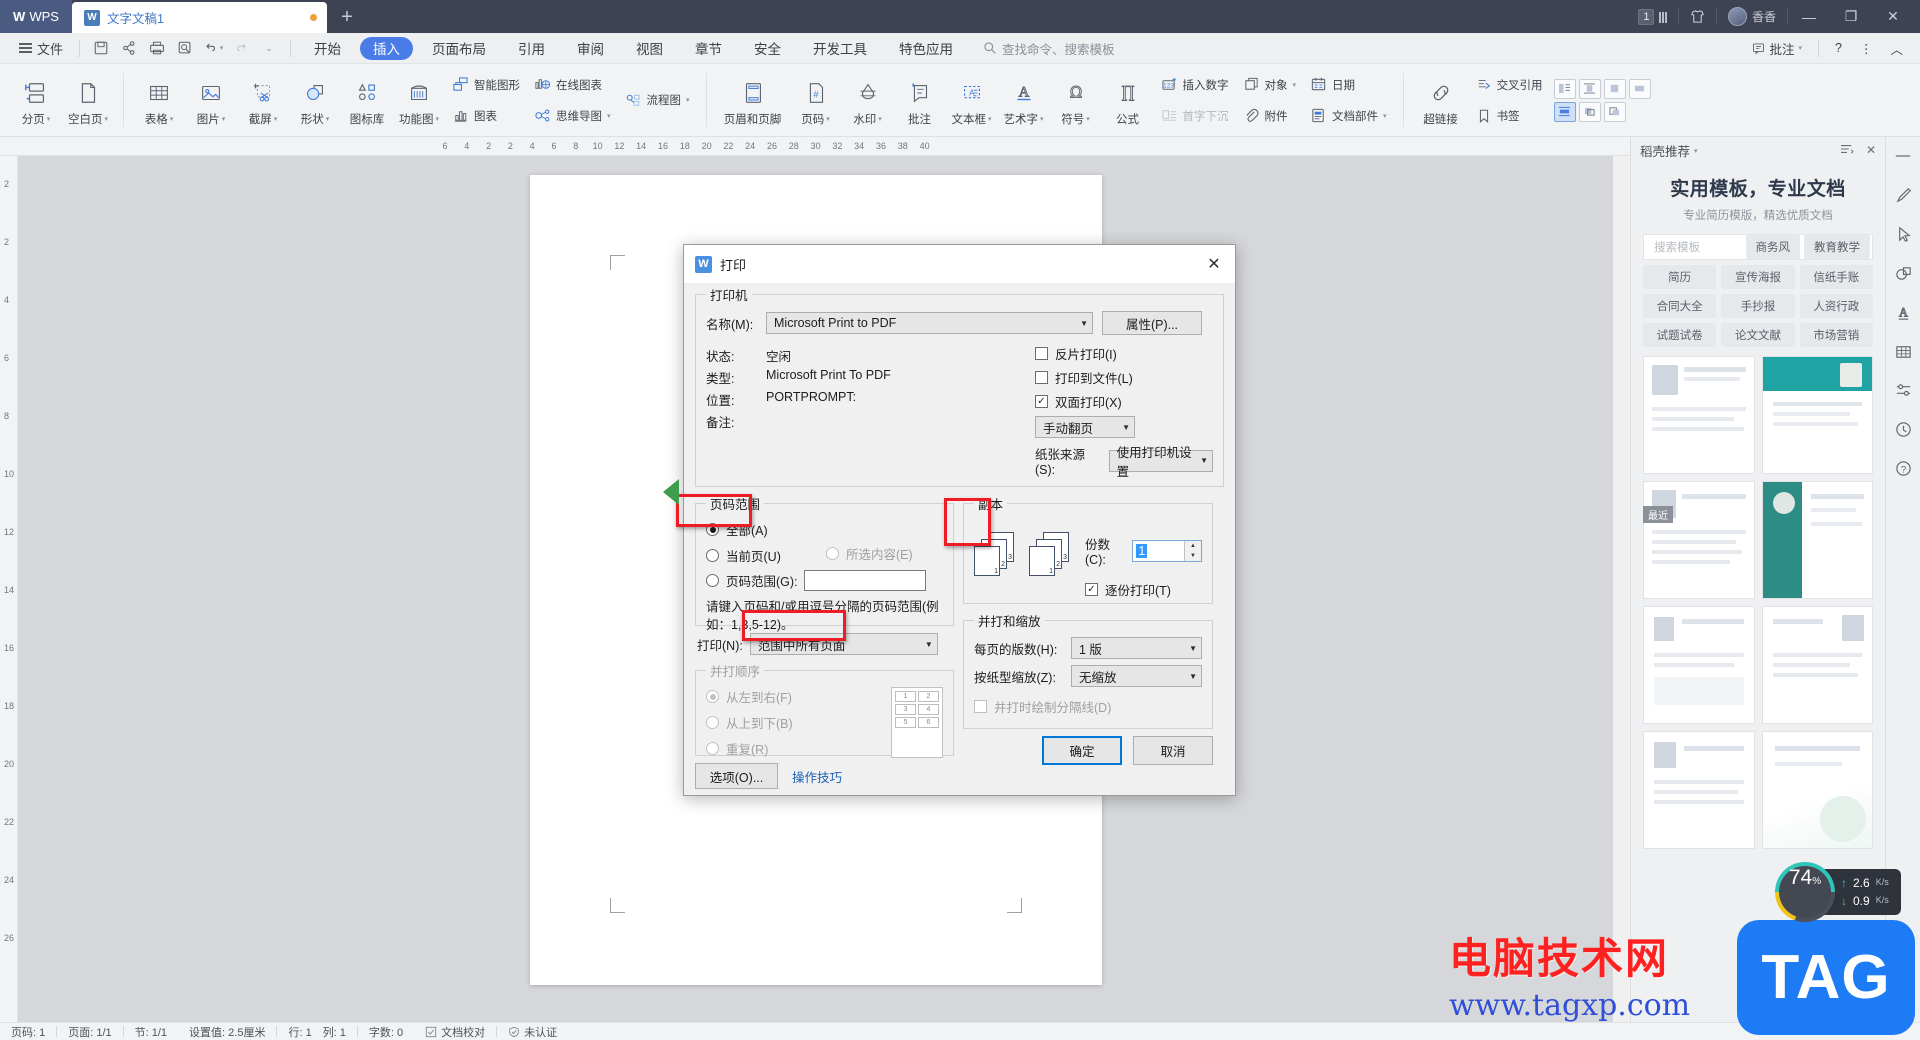  What do you see at coordinates (752, 580) in the screenshot?
I see `radio-page-range: 页码范围(G):` at bounding box center [752, 580].